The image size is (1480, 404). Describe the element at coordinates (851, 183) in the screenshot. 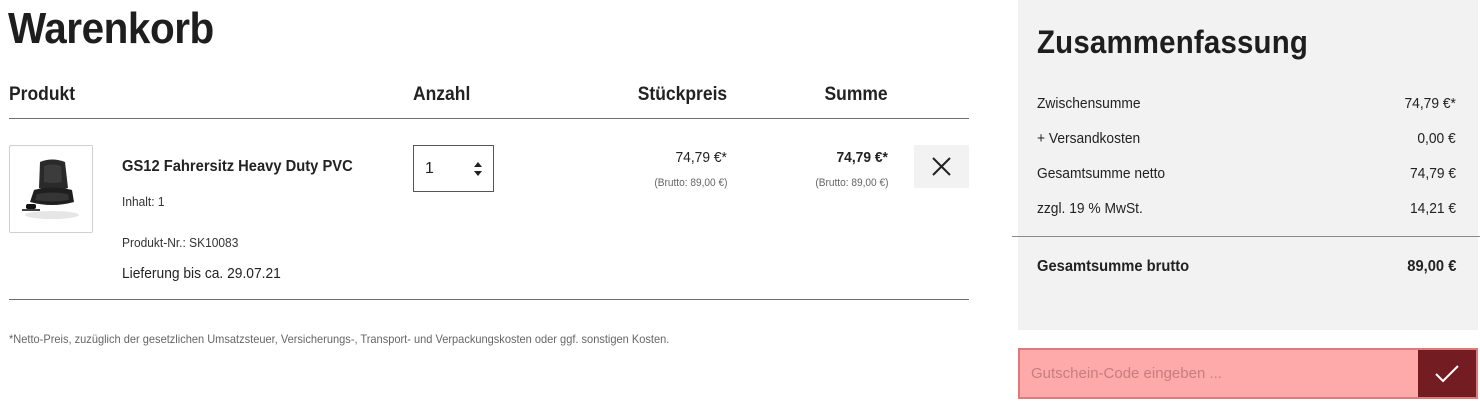

I see `line-sum-brutto: (Brutto: 89,00 €)` at that location.